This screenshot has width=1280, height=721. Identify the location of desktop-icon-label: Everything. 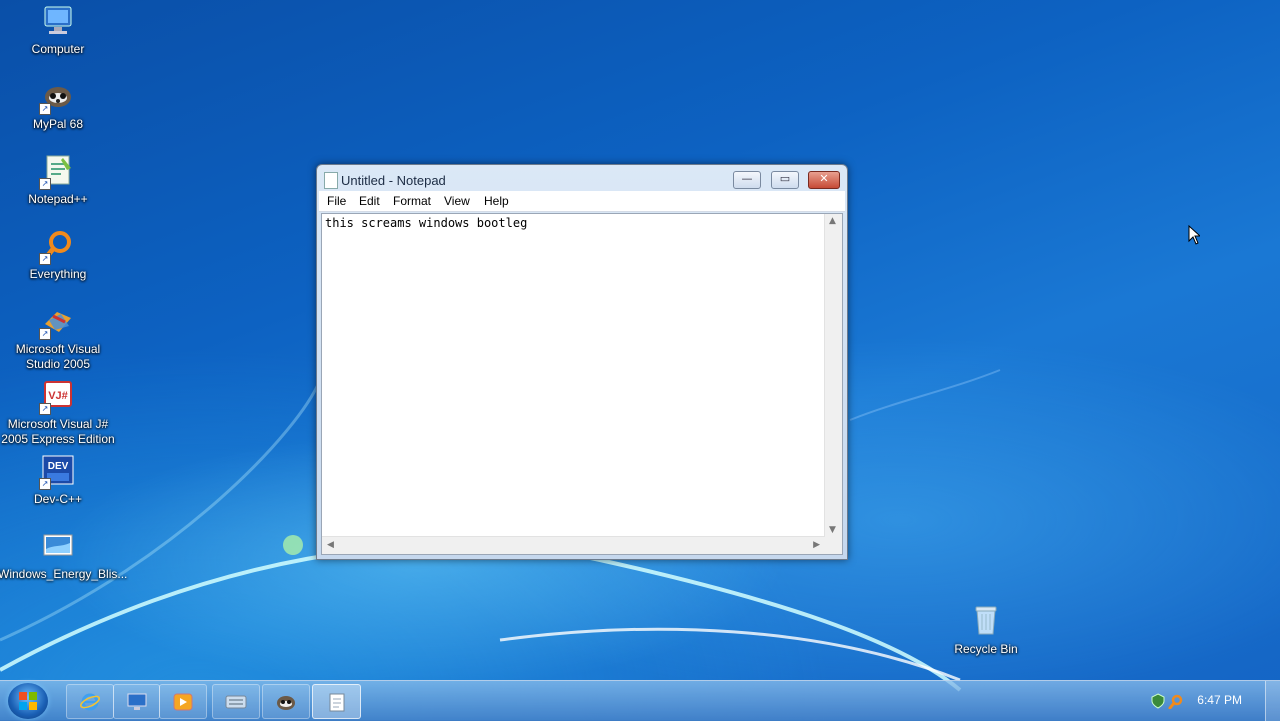
(58, 274).